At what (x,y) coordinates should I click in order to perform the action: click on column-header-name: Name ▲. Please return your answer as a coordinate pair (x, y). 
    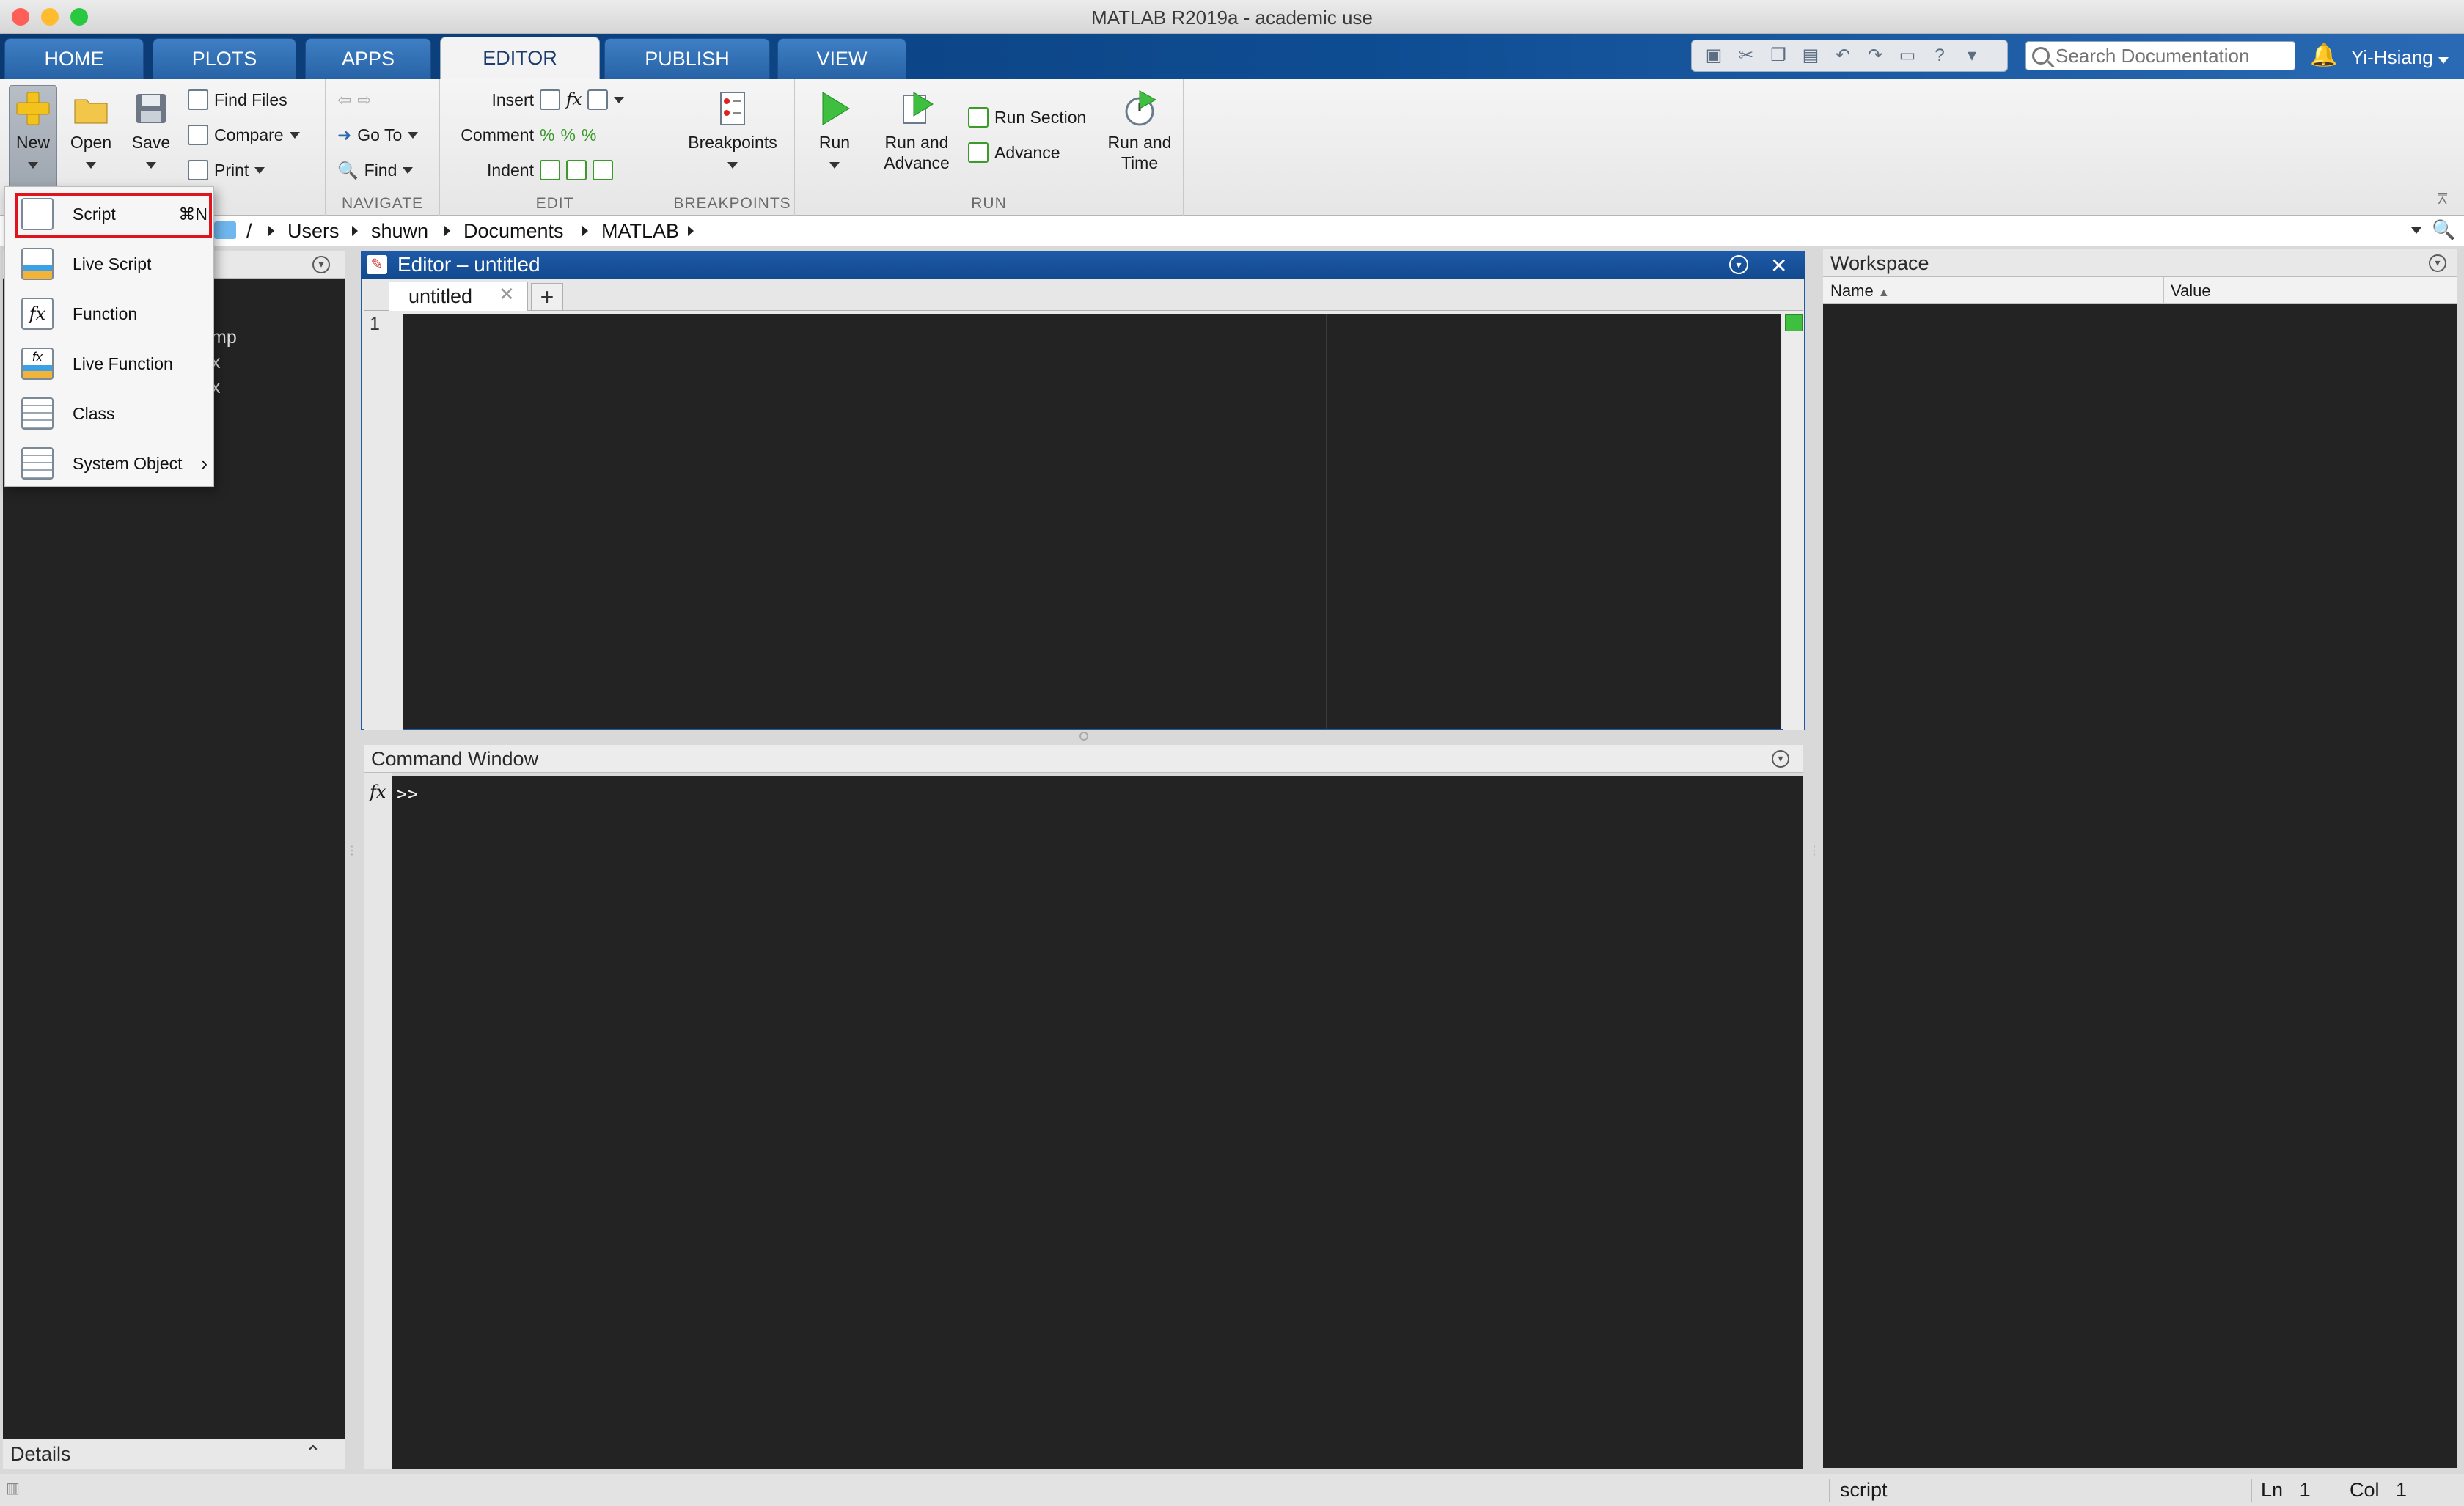
    Looking at the image, I should click on (1860, 291).